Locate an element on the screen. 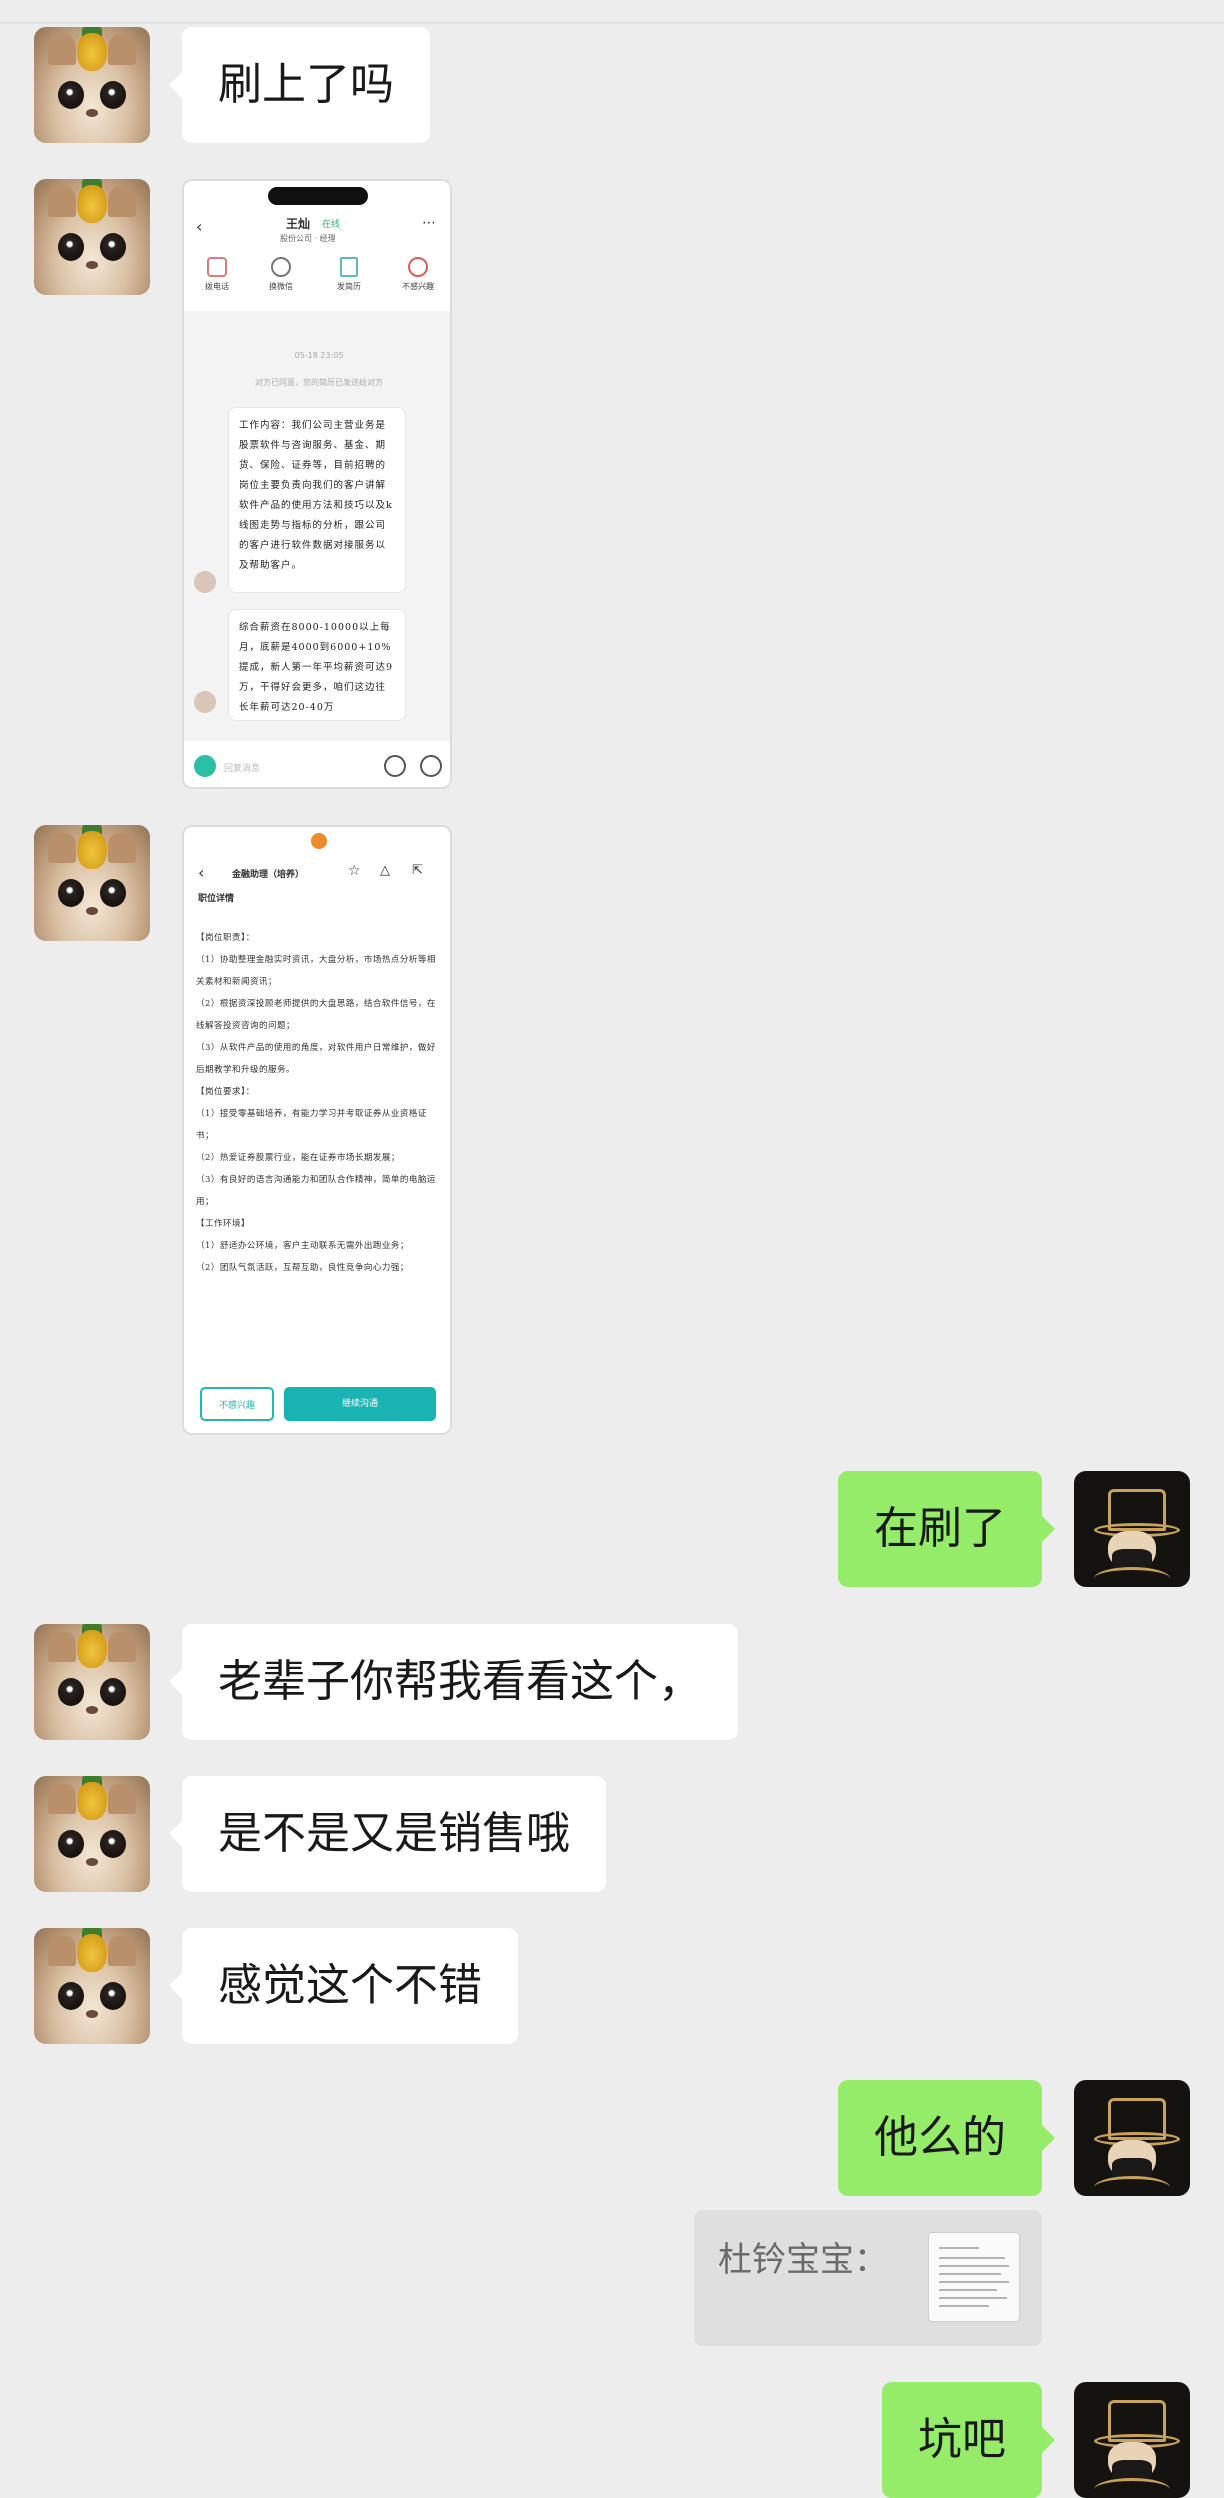 The width and height of the screenshot is (1224, 2498). quoted-sender: 杜钤宝宝： is located at coordinates (803, 2260).